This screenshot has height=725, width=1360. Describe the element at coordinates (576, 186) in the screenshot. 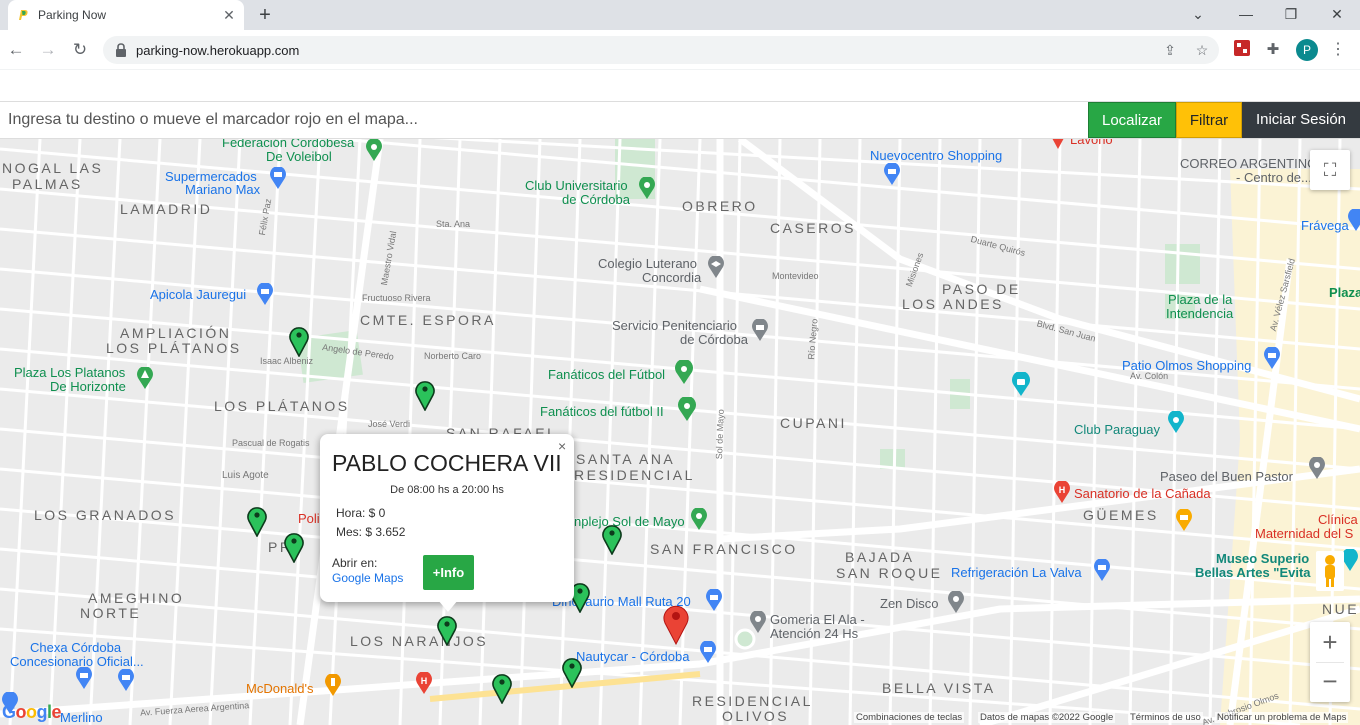

I see `poi-label: Club Universitario` at that location.